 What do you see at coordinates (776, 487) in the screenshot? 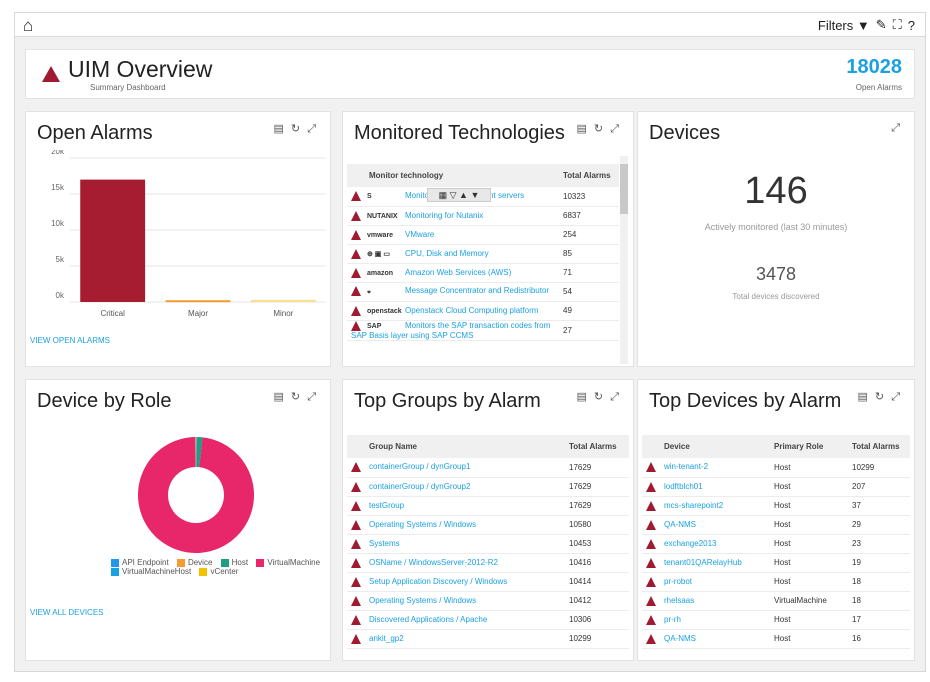
I see `table-row: lodftblch01 Host 207` at bounding box center [776, 487].